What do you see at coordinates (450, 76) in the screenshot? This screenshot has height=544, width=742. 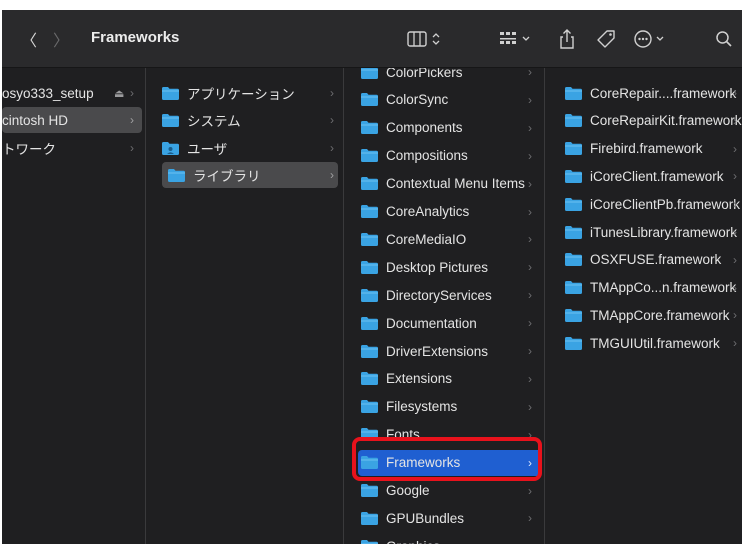 I see `list-item: ColorPickers ›` at bounding box center [450, 76].